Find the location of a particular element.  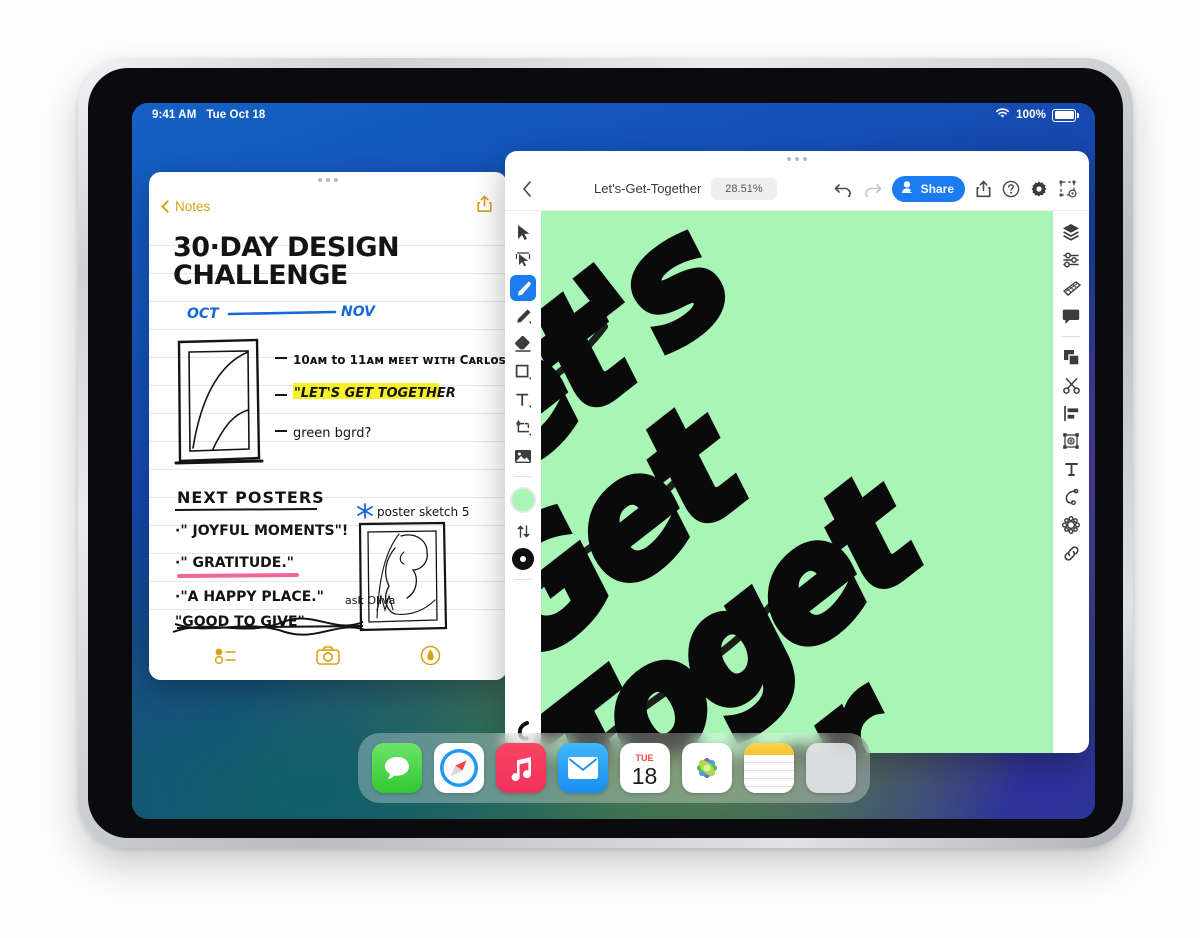

poster-sketch: poster sketch 5 is located at coordinates (413, 567).